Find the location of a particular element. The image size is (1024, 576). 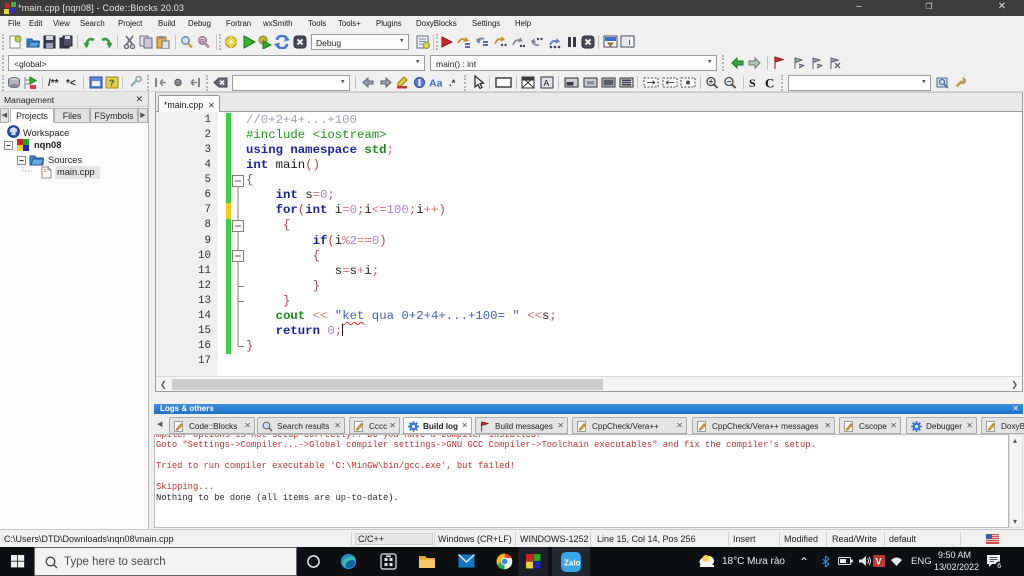

svg-text: V is located at coordinates (879, 562).